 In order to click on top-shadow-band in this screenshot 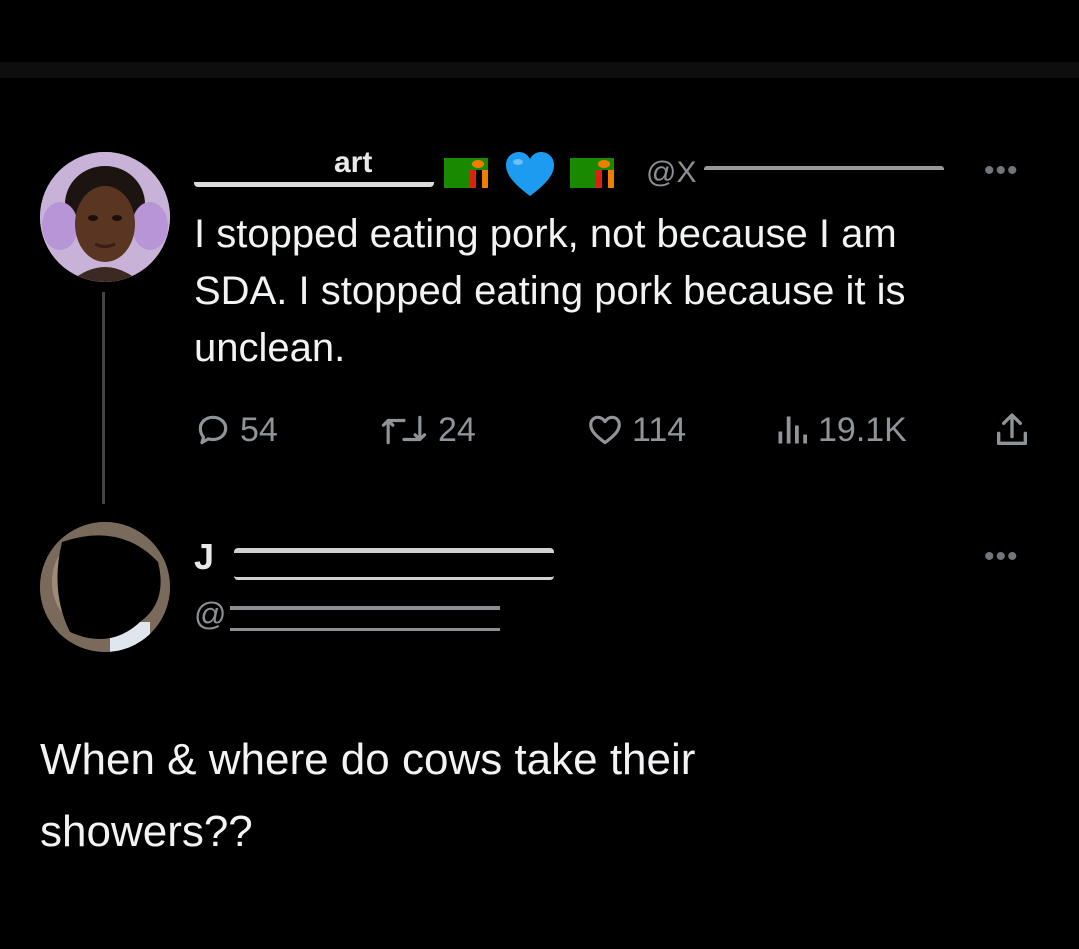, I will do `click(539, 70)`.